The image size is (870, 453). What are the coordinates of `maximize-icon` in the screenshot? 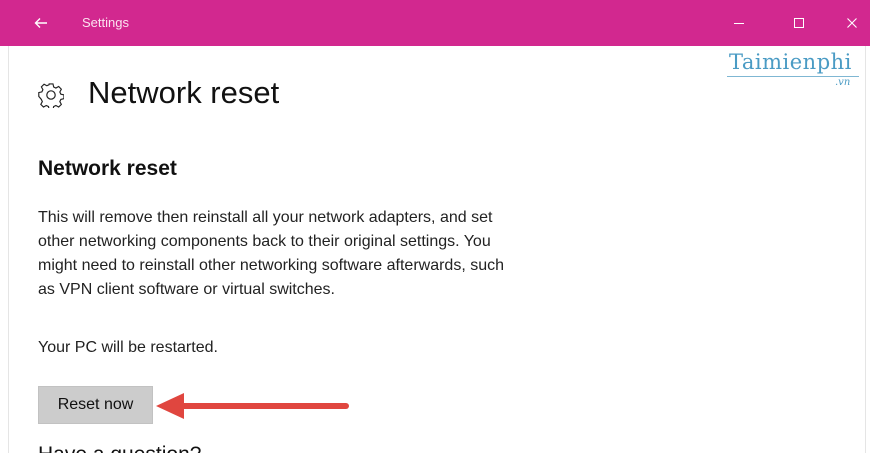 It's located at (799, 23).